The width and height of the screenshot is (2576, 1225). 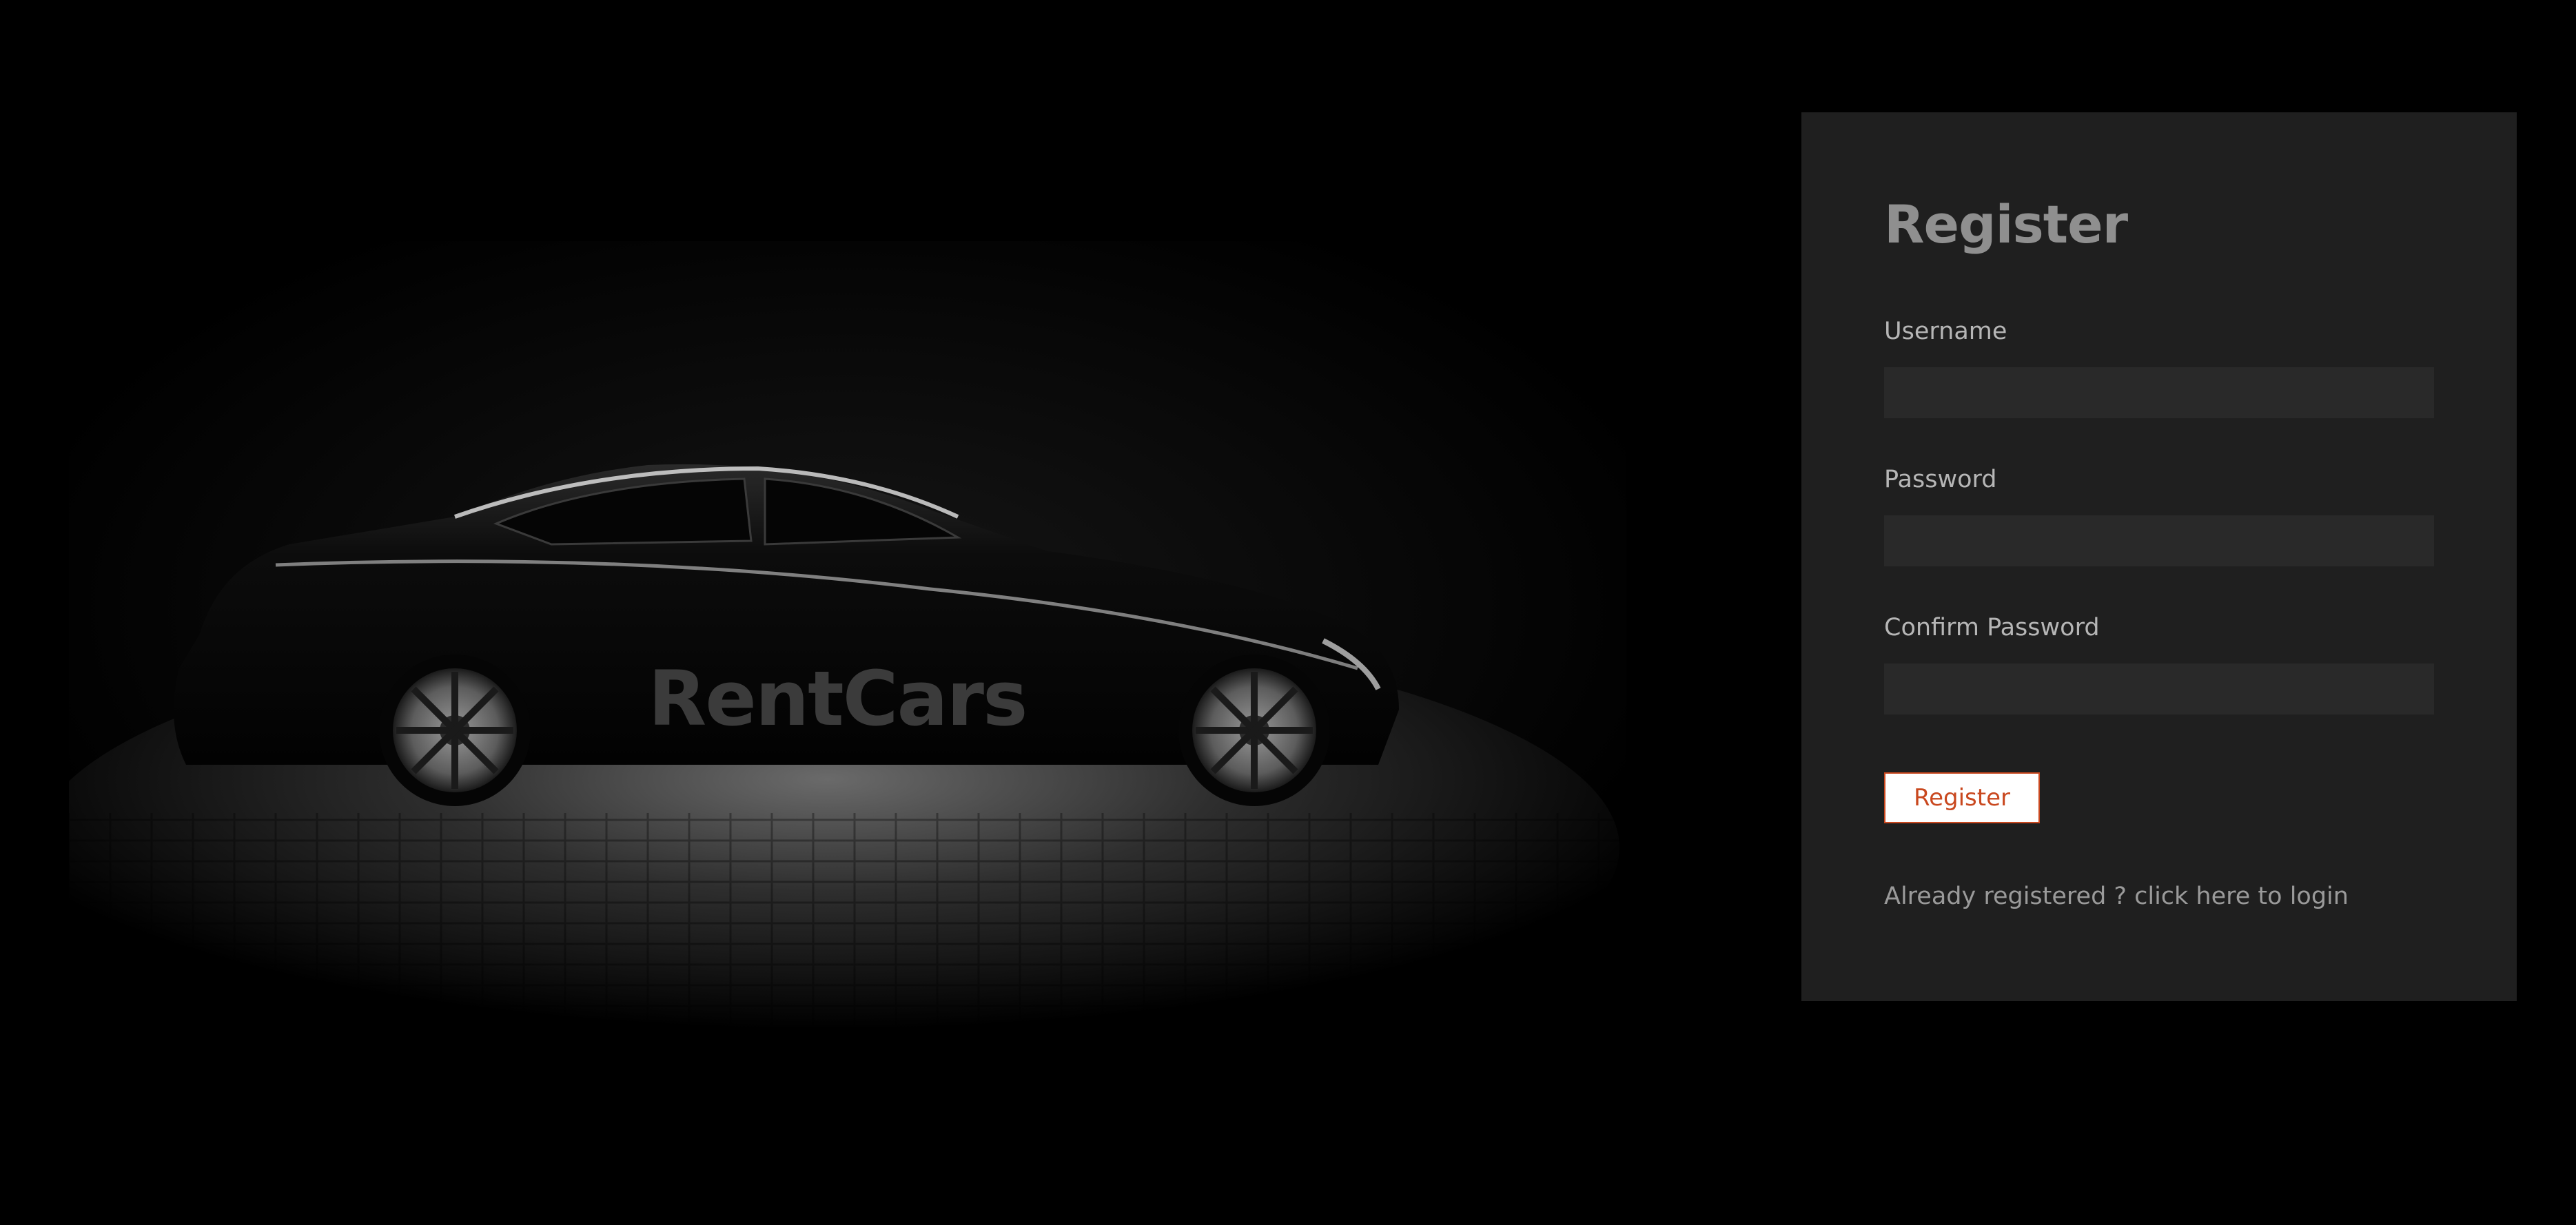 What do you see at coordinates (1992, 627) in the screenshot?
I see `confirm-password-label: Confirm Password` at bounding box center [1992, 627].